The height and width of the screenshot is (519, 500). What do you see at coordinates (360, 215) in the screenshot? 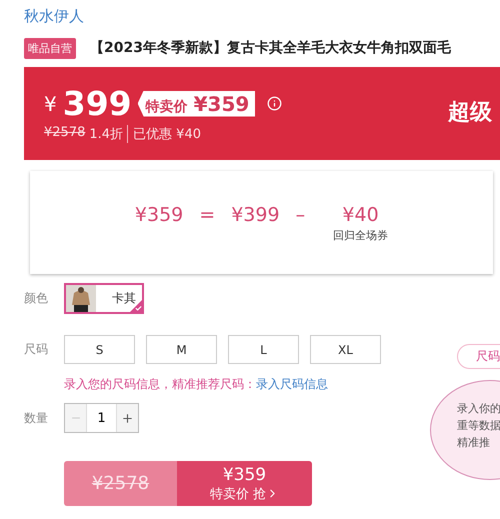
I see `coupon-amount: ¥40` at bounding box center [360, 215].